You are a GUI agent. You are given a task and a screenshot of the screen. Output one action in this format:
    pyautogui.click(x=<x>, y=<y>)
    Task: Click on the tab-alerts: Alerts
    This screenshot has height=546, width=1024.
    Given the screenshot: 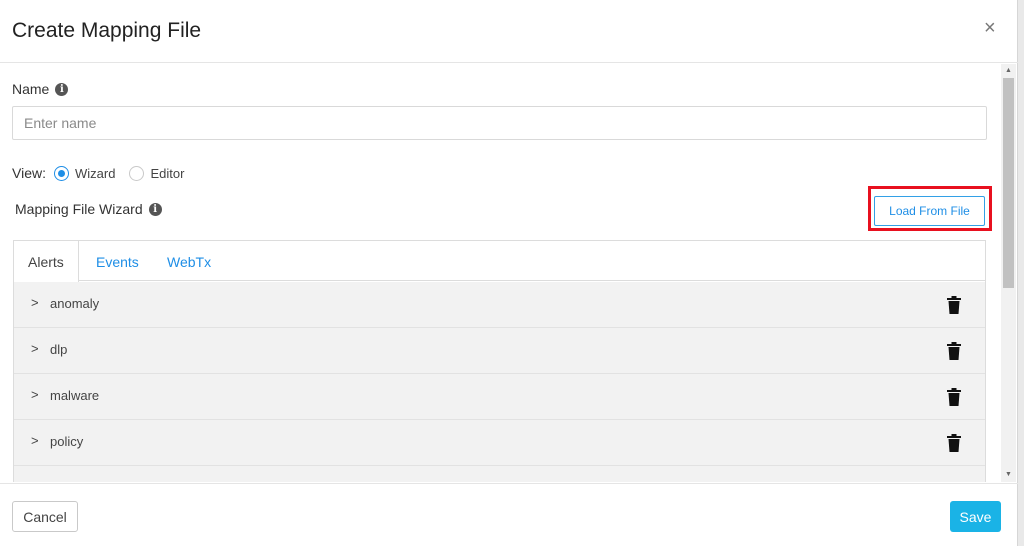 What is the action you would take?
    pyautogui.click(x=46, y=261)
    